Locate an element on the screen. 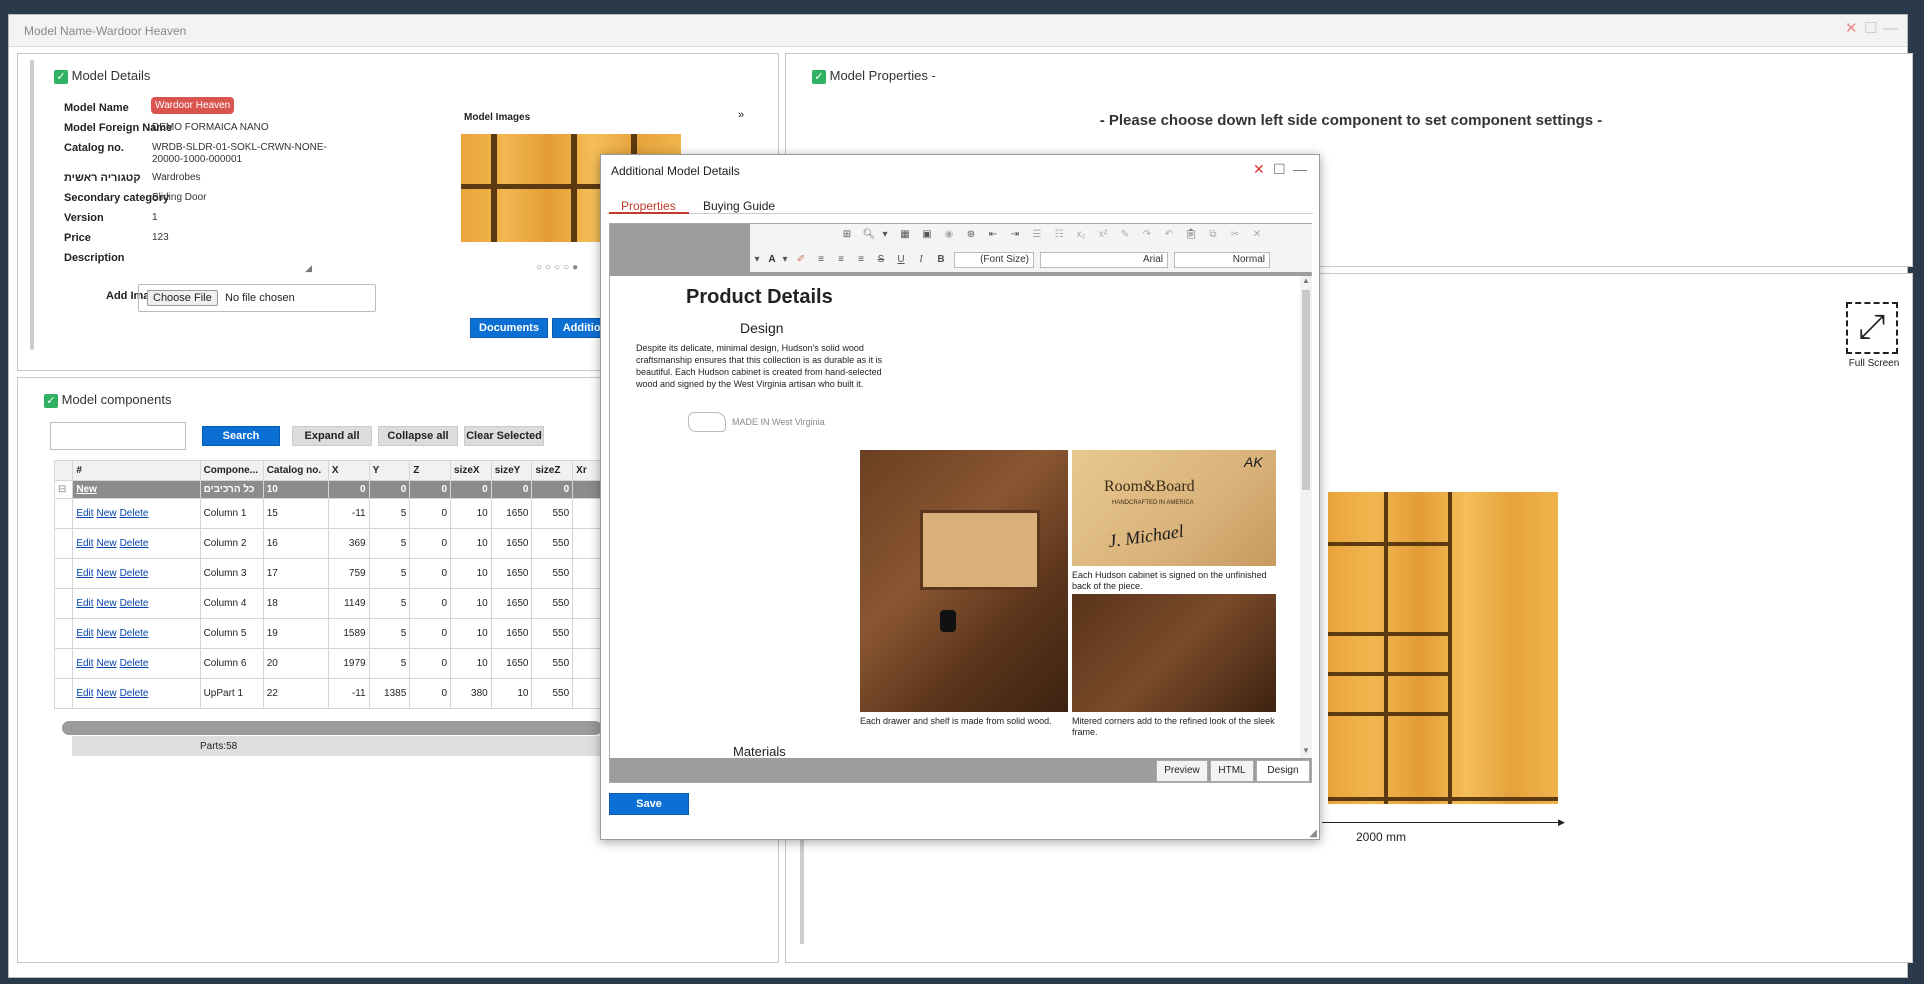 The height and width of the screenshot is (984, 1924). paste-icon: 📋︎ is located at coordinates (1191, 235).